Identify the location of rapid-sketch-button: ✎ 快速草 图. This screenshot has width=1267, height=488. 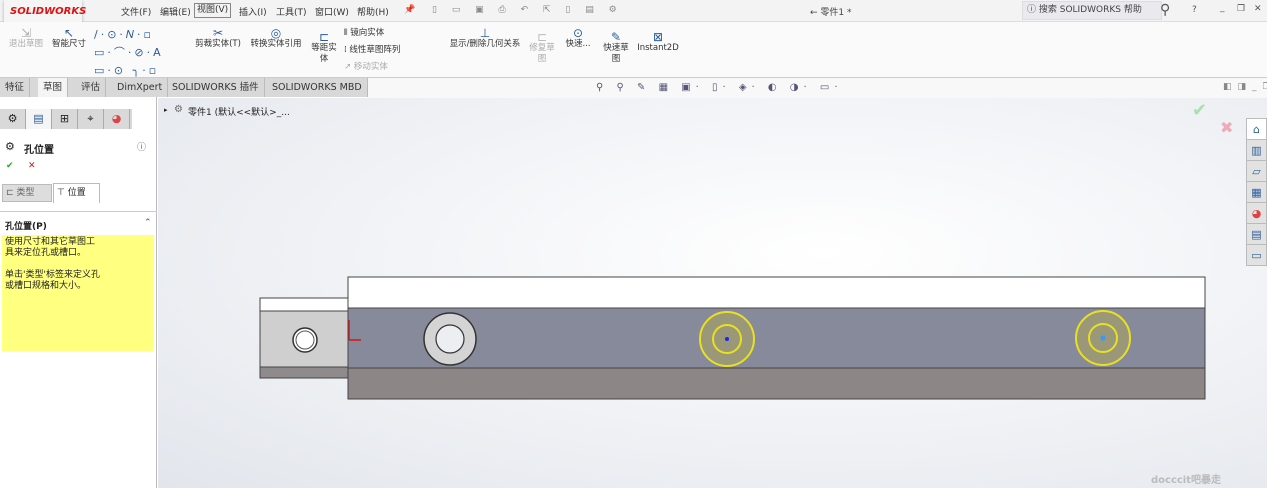
(616, 47).